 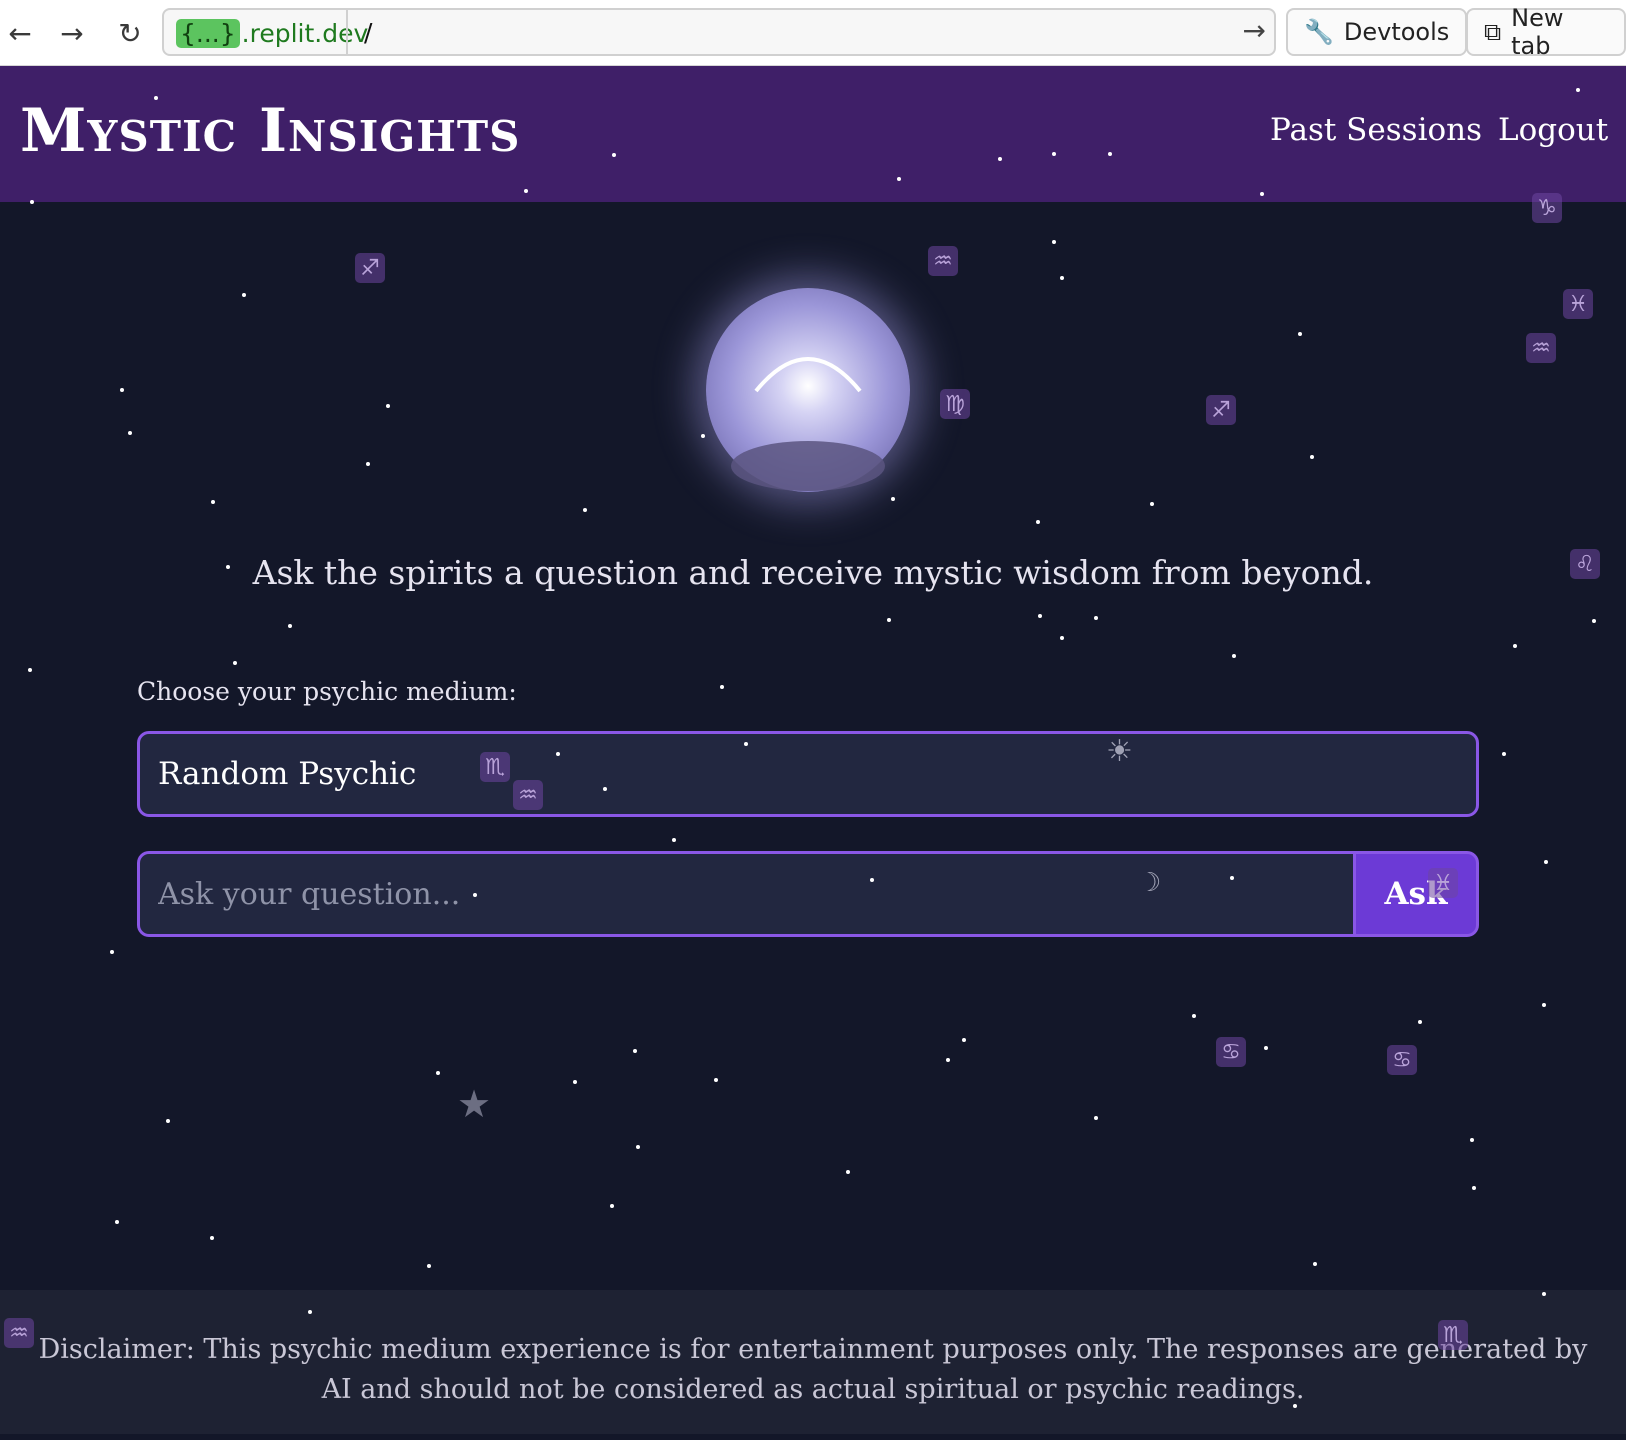 I want to click on new-tab-button: ⧉ New tab, so click(x=1546, y=32).